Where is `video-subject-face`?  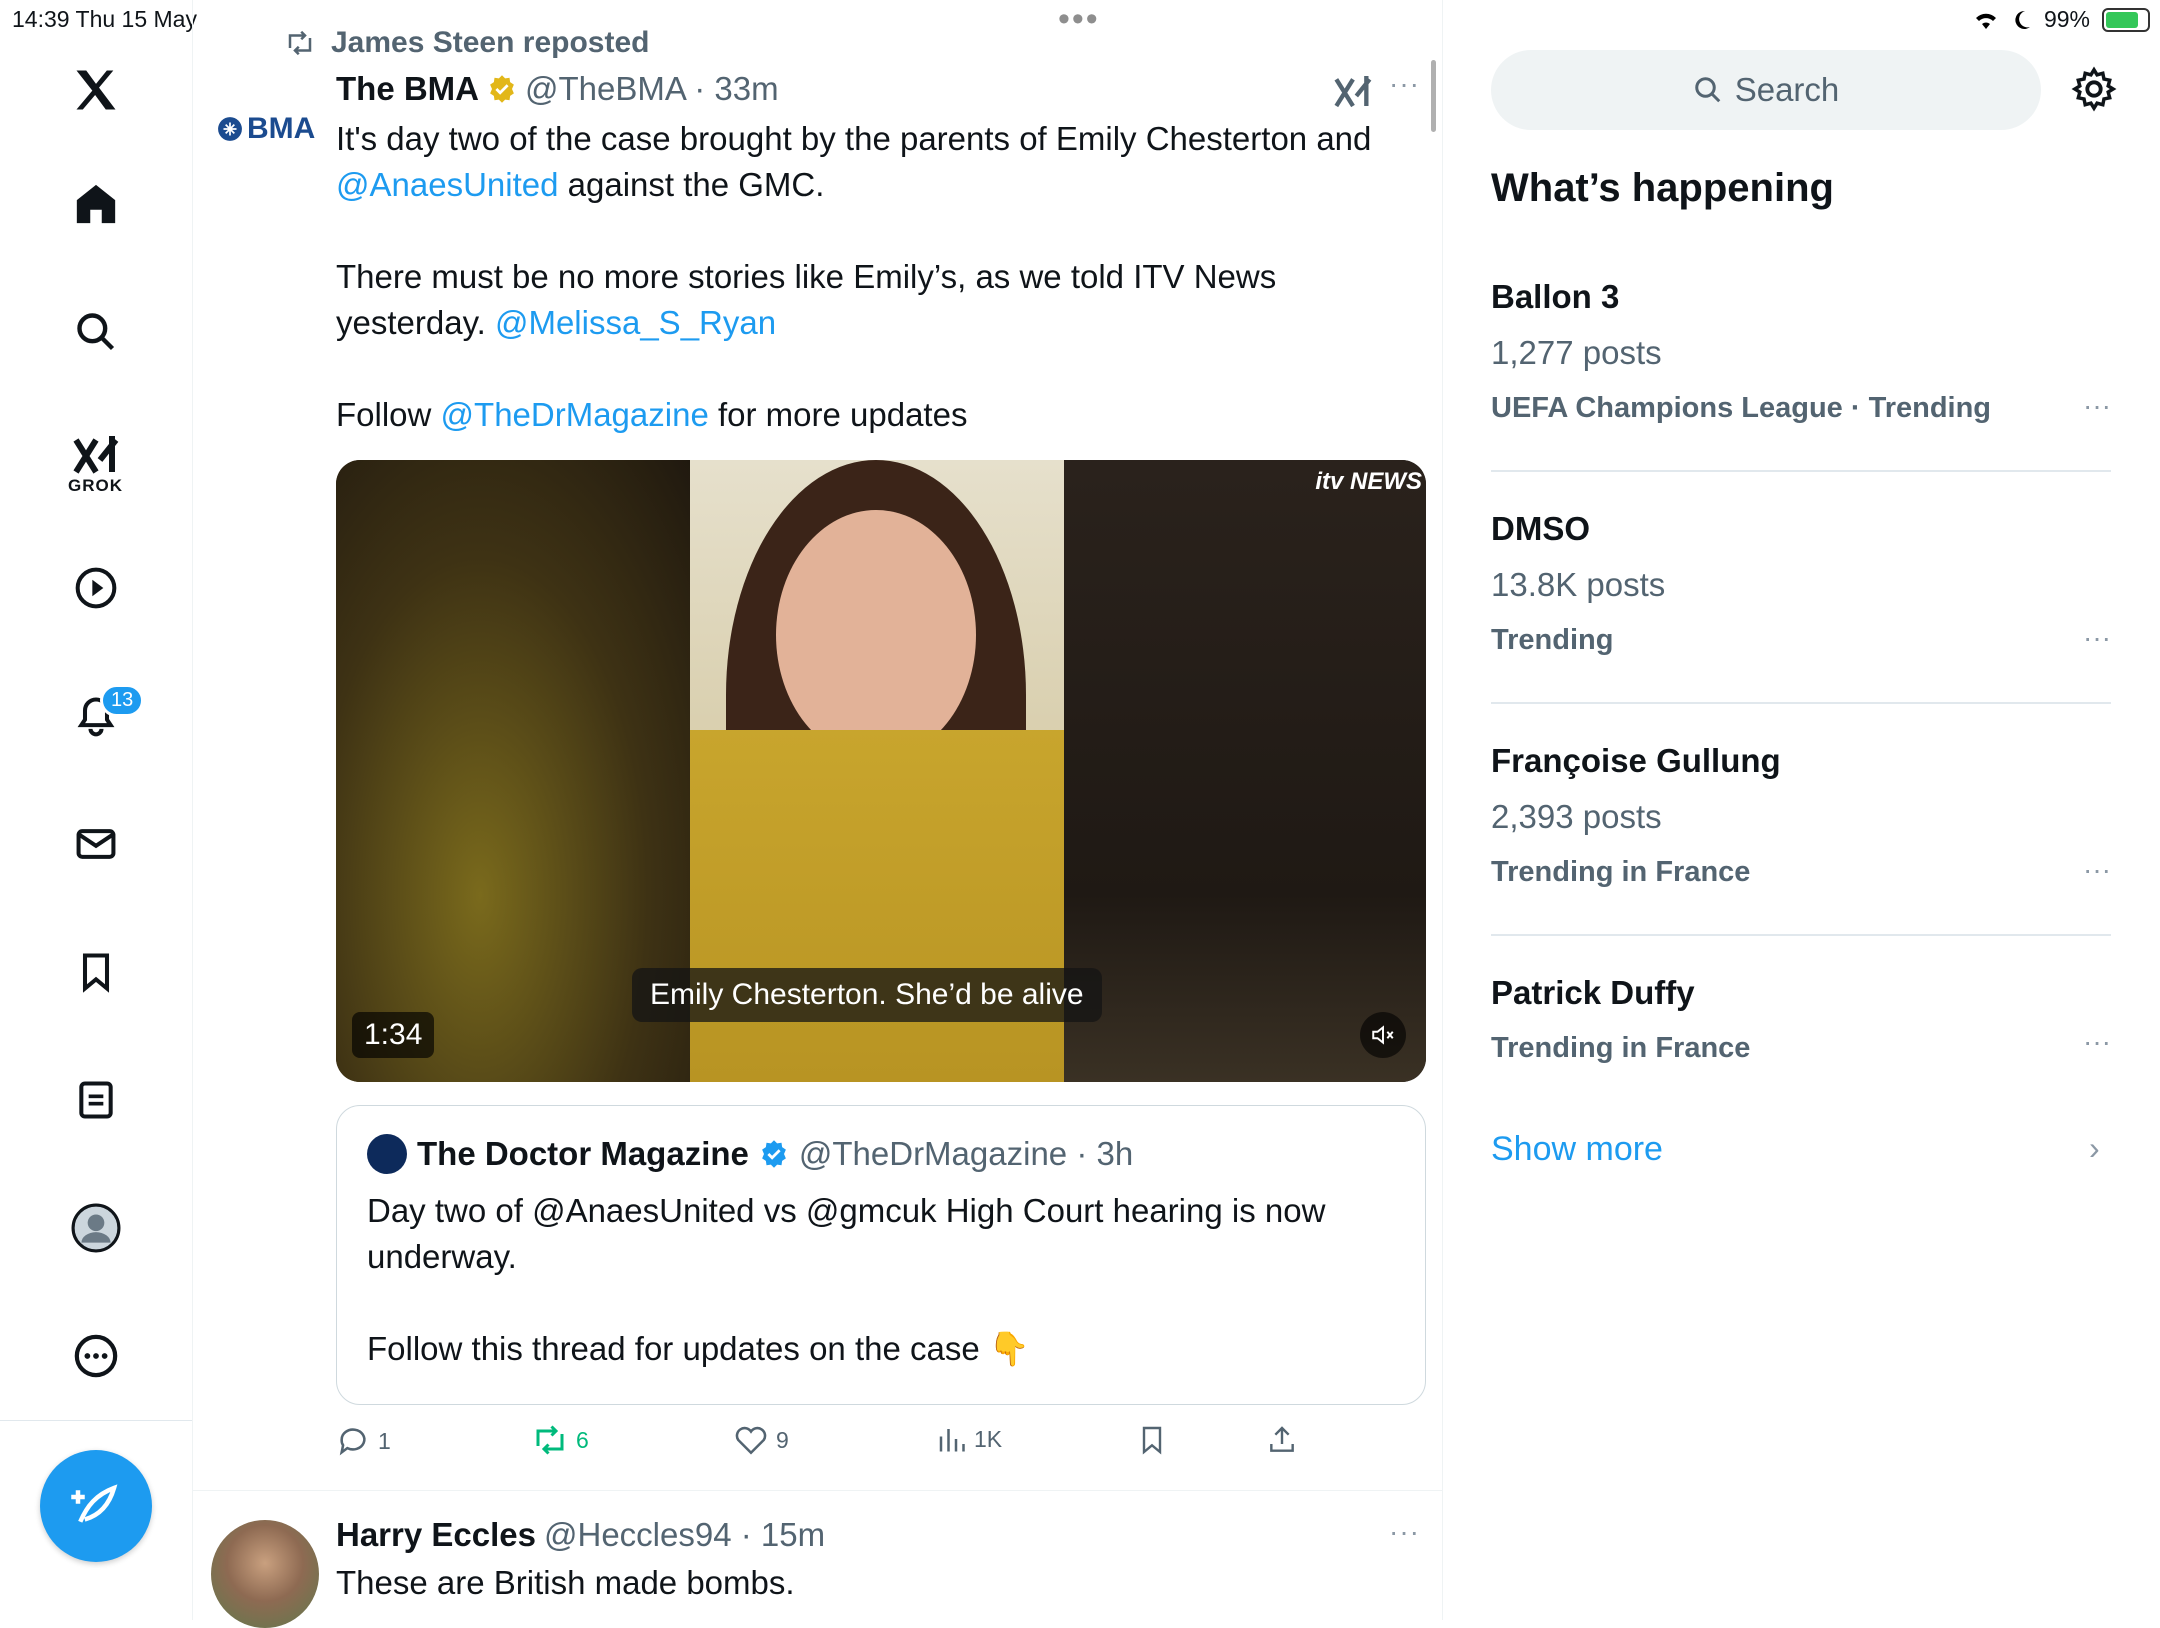 video-subject-face is located at coordinates (876, 635).